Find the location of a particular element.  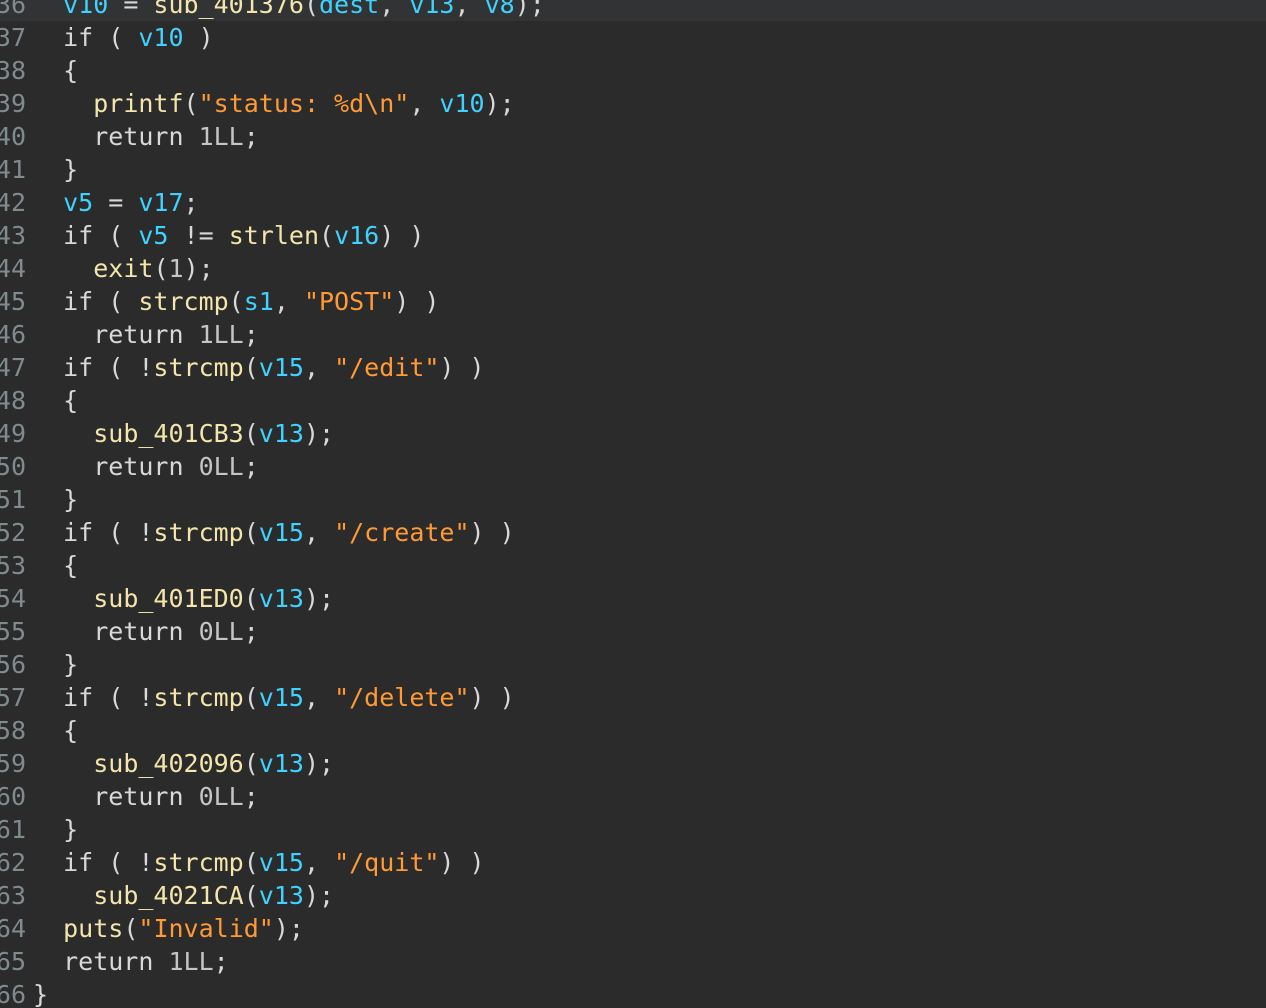

code-line: 41 } is located at coordinates (633, 169).